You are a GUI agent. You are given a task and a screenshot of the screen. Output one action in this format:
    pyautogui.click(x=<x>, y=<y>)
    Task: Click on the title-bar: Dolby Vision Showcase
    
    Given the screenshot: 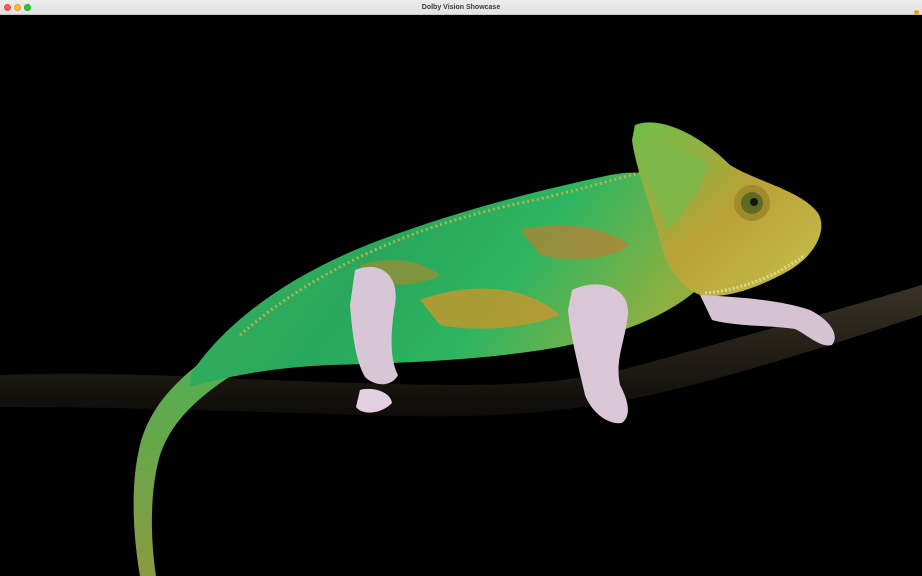 What is the action you would take?
    pyautogui.click(x=461, y=7)
    